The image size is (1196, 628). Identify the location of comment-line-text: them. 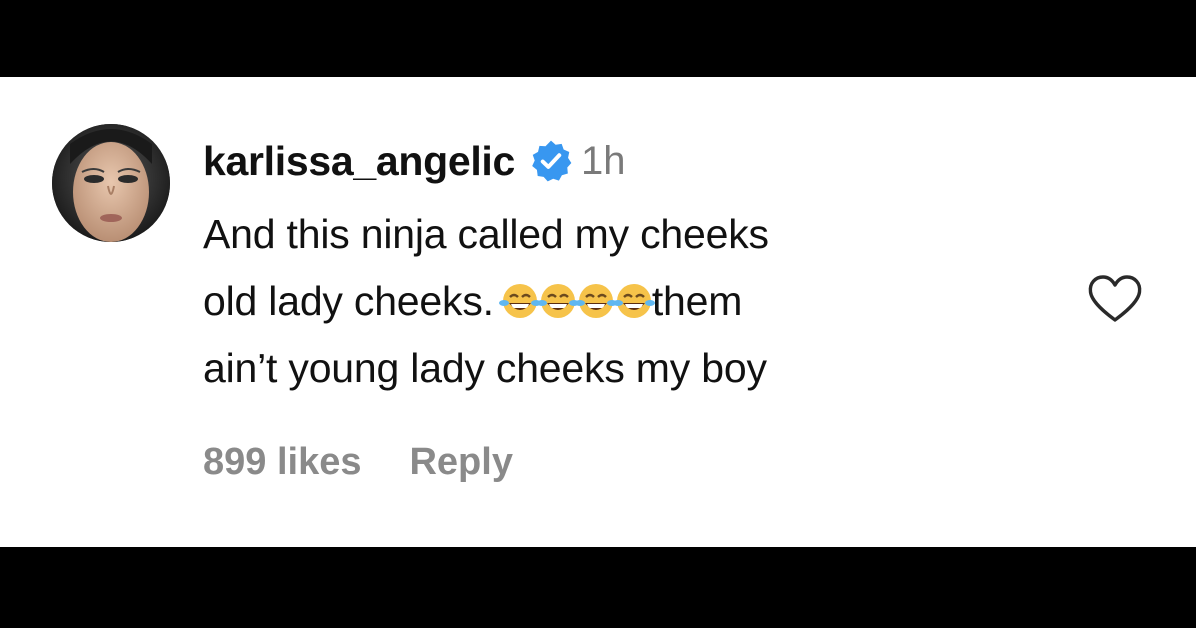
(697, 301).